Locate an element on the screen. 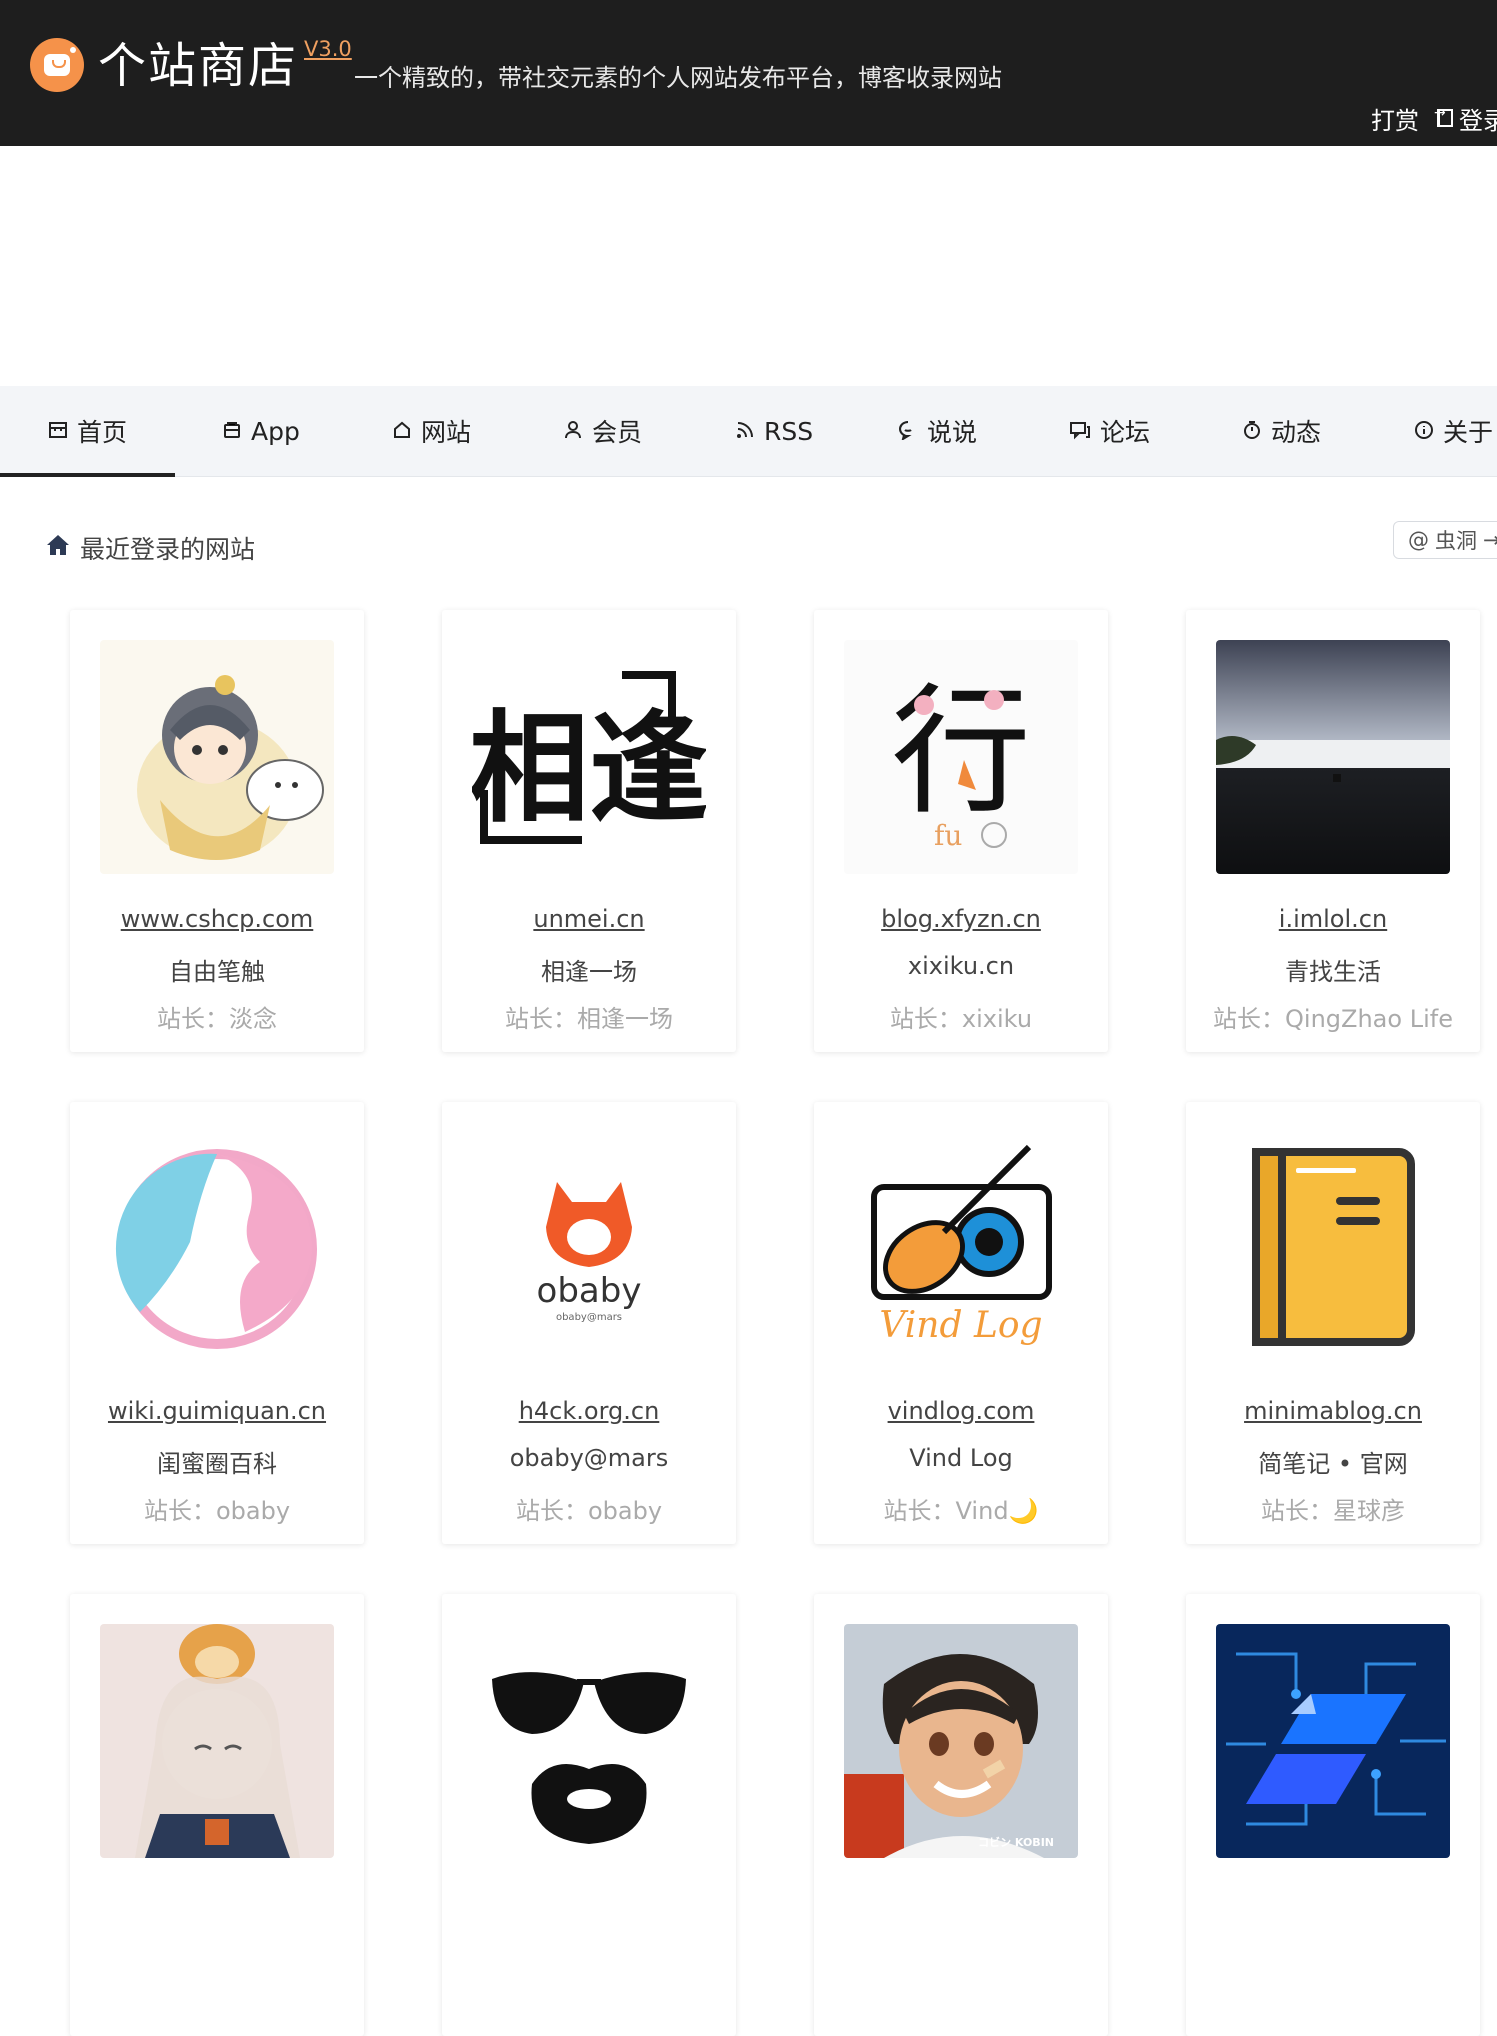 Image resolution: width=1497 pixels, height=2036 pixels. logo-text: Vind Log is located at coordinates (960, 1325).